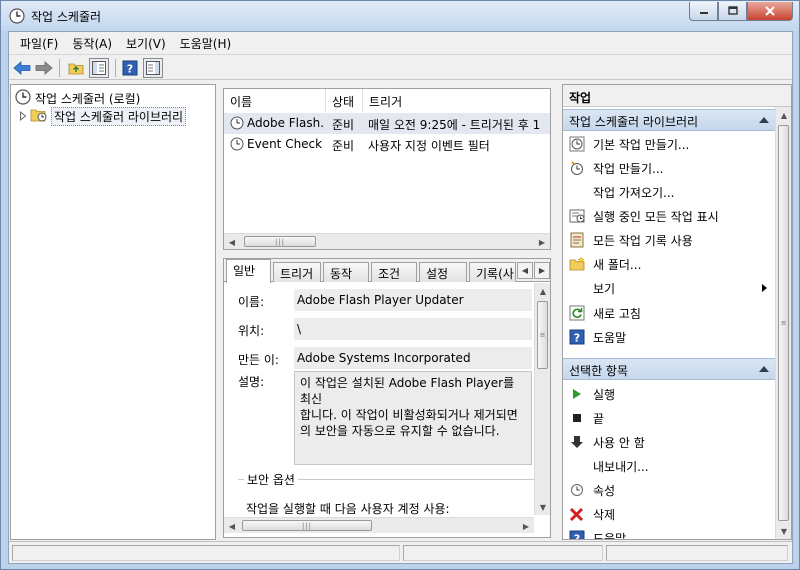 The width and height of the screenshot is (800, 570). I want to click on back-button, so click(22, 68).